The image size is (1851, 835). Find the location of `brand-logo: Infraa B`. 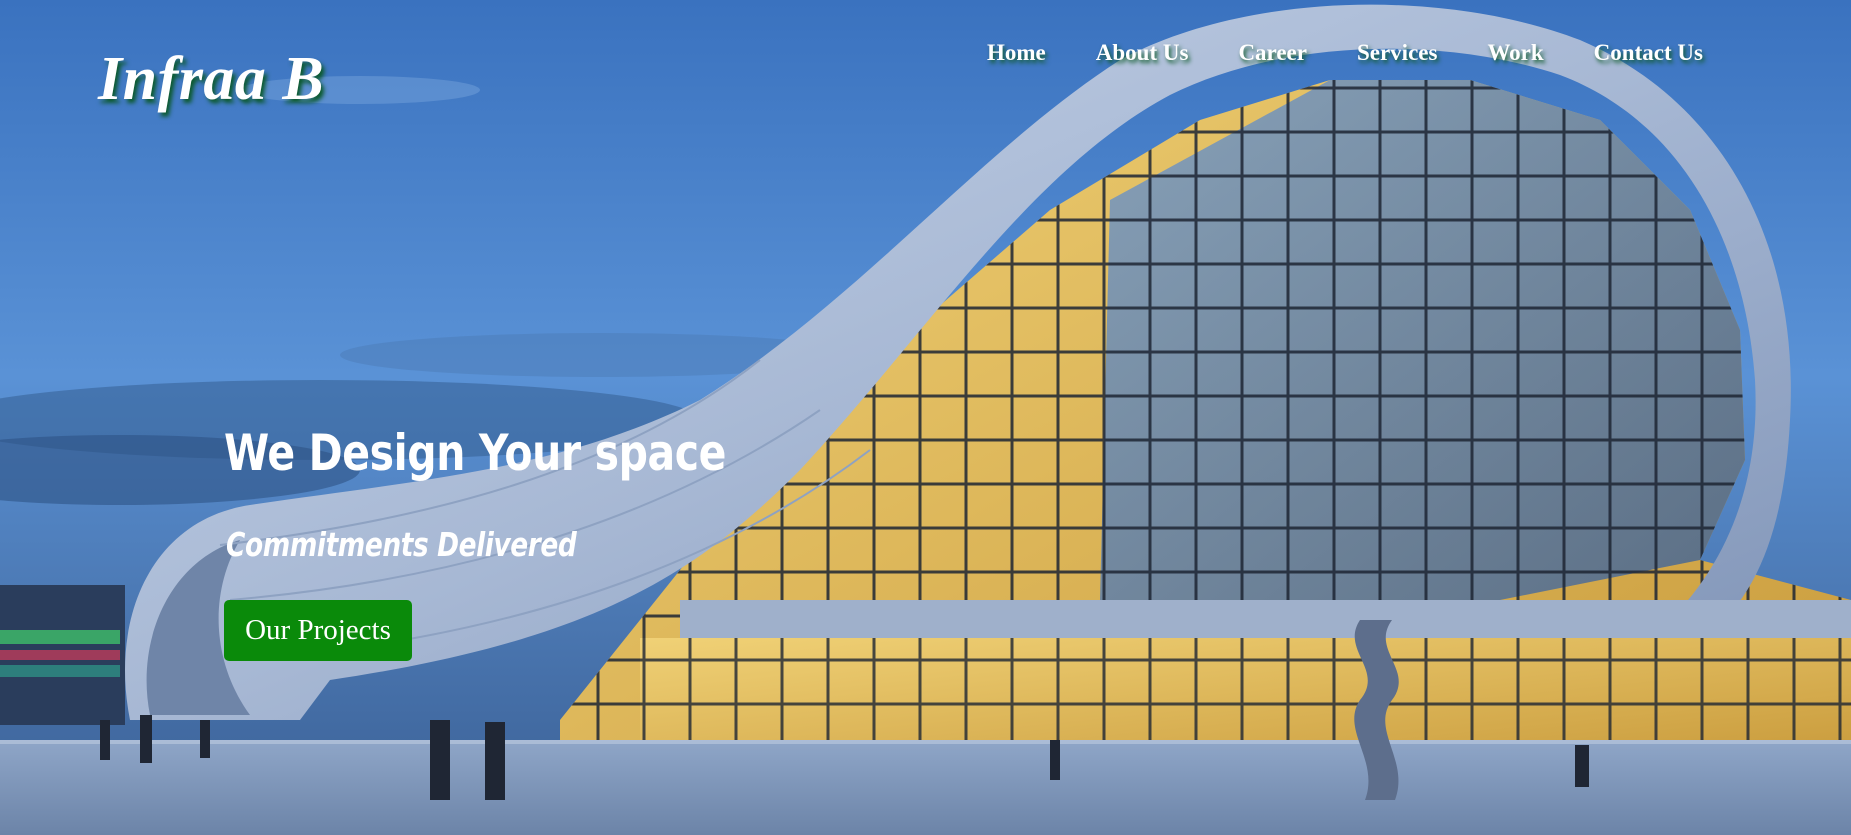

brand-logo: Infraa B is located at coordinates (211, 79).